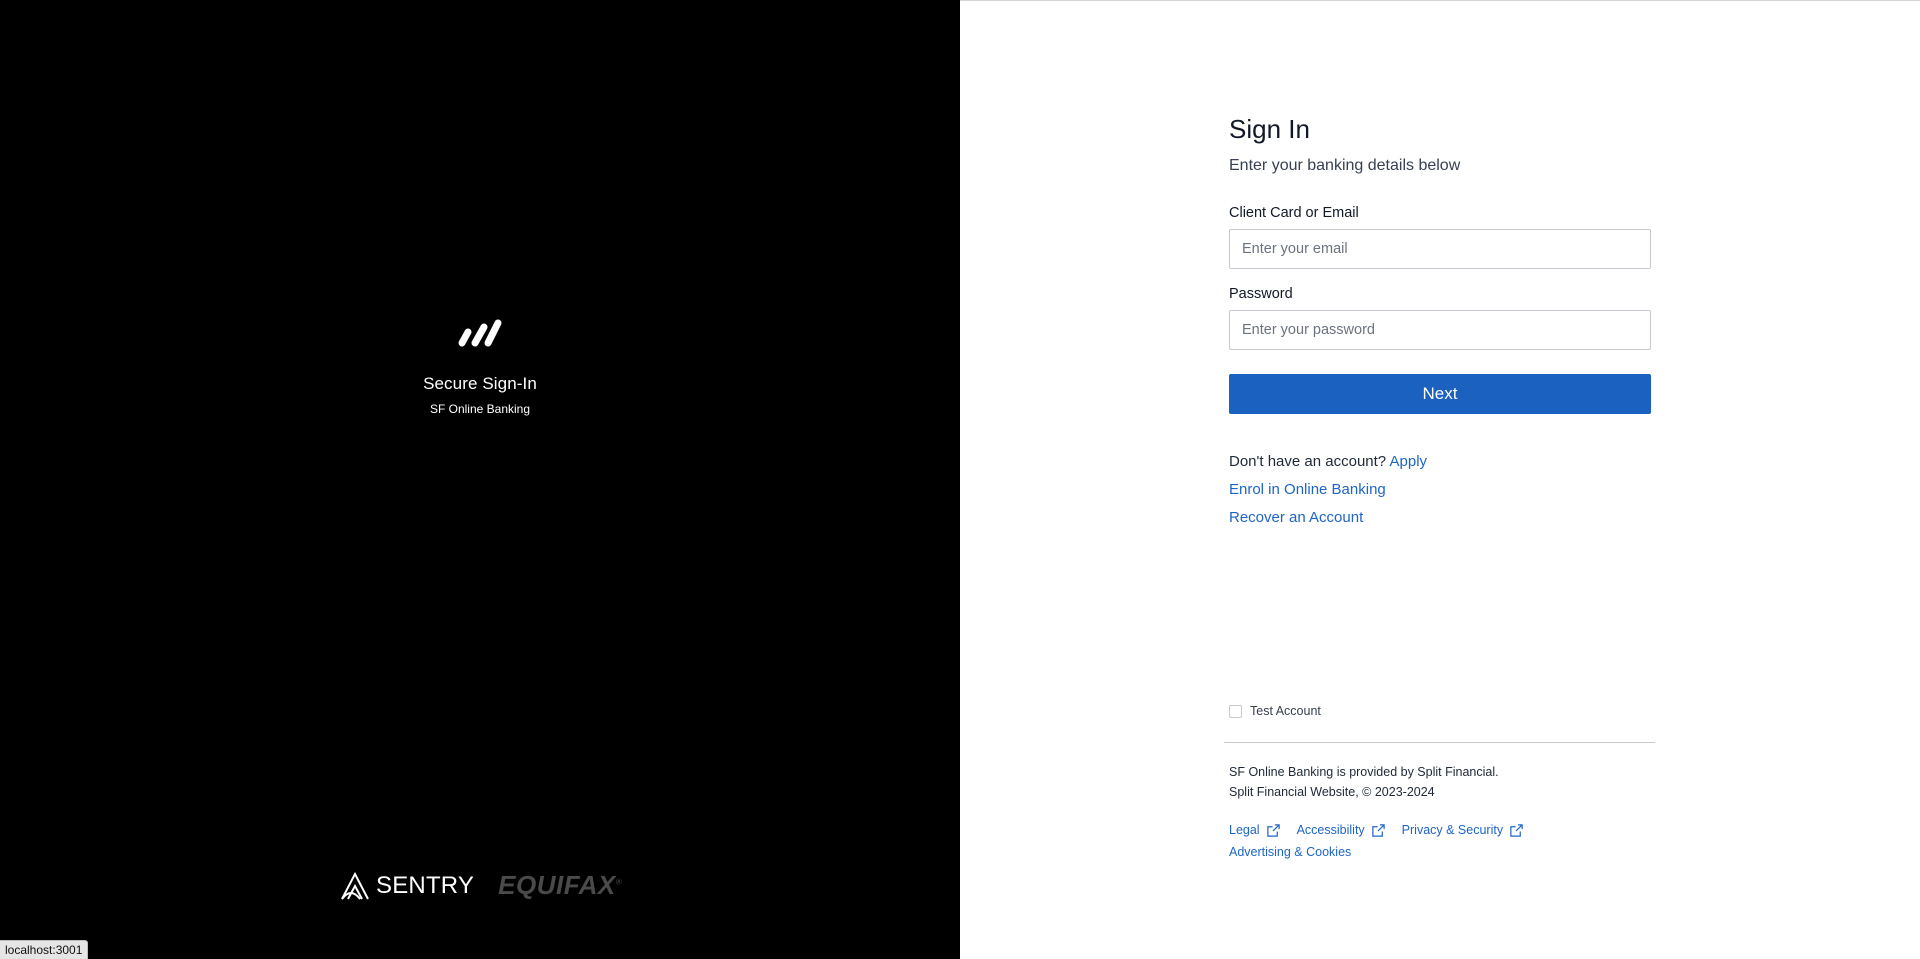 This screenshot has height=959, width=1920. I want to click on split-financial-logo-icon, so click(480, 333).